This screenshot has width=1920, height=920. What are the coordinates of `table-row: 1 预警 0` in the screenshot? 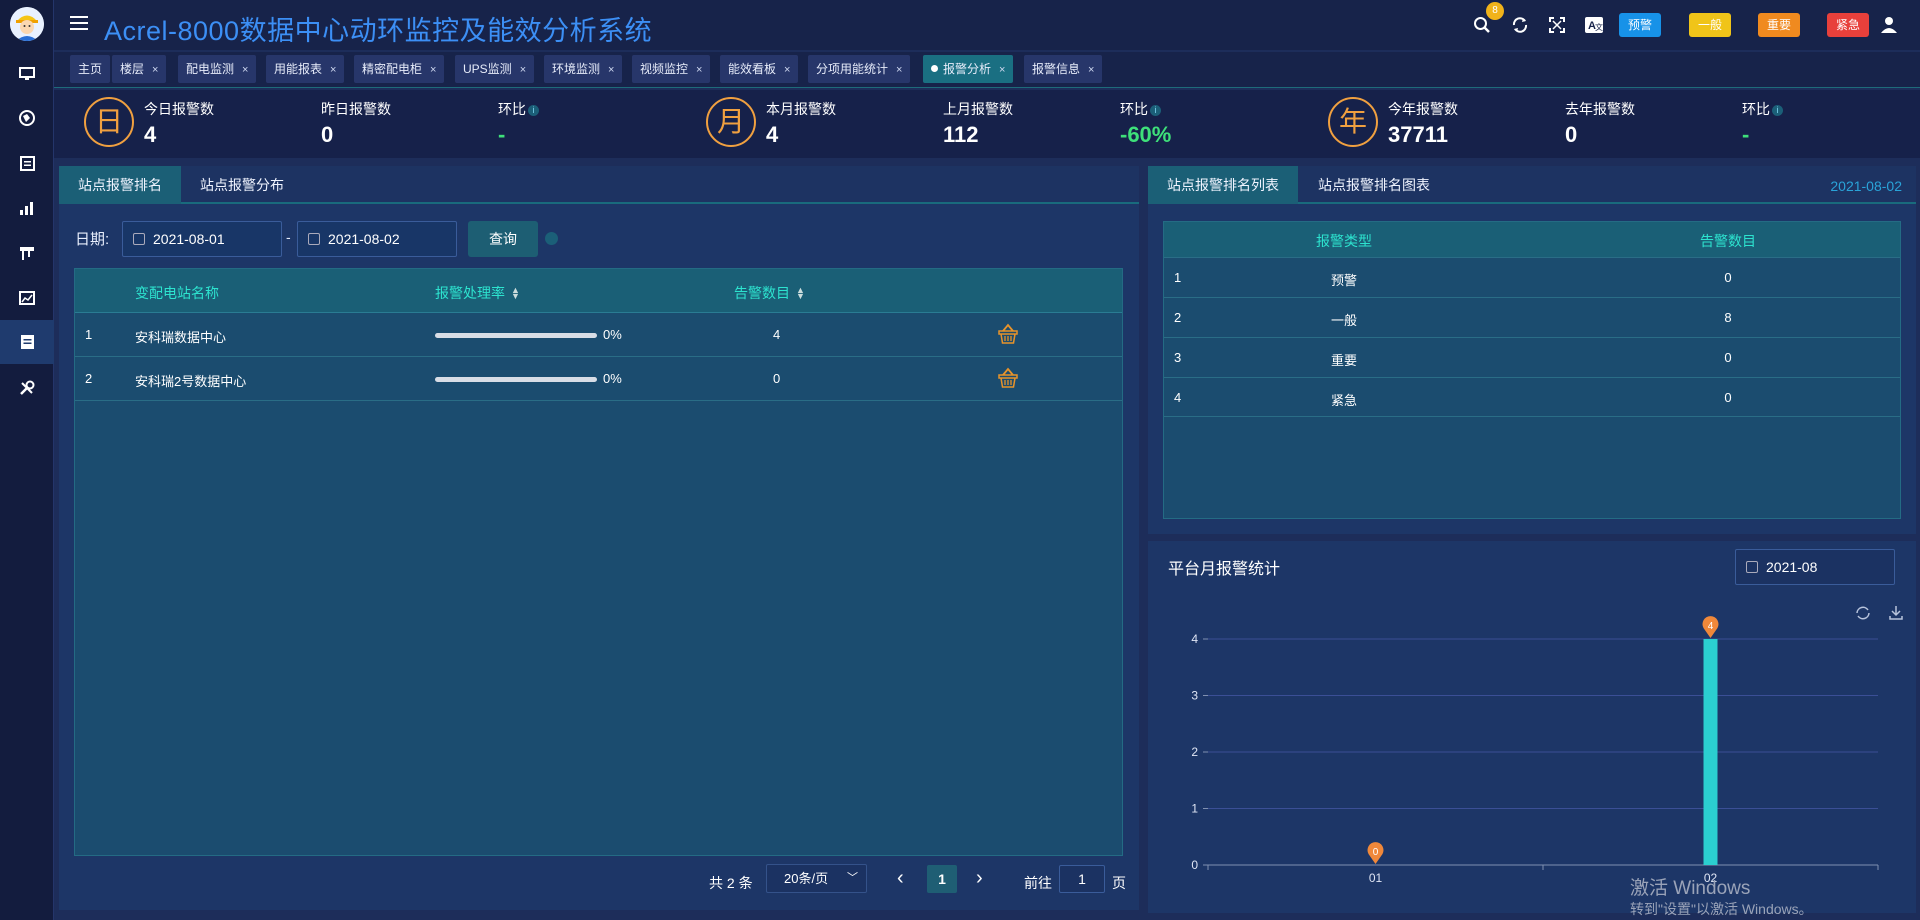 It's located at (1532, 277).